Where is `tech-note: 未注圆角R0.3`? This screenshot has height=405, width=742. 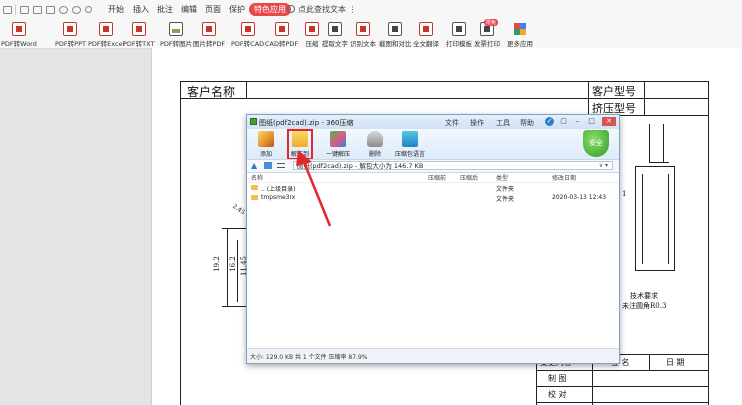
tech-note: 未注圆角R0.3 is located at coordinates (644, 306).